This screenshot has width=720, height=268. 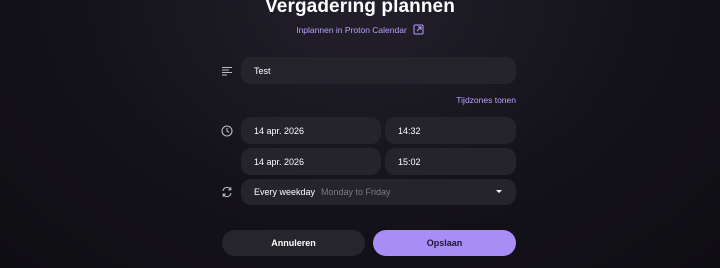 I want to click on end-time-value: 15:02, so click(x=409, y=161).